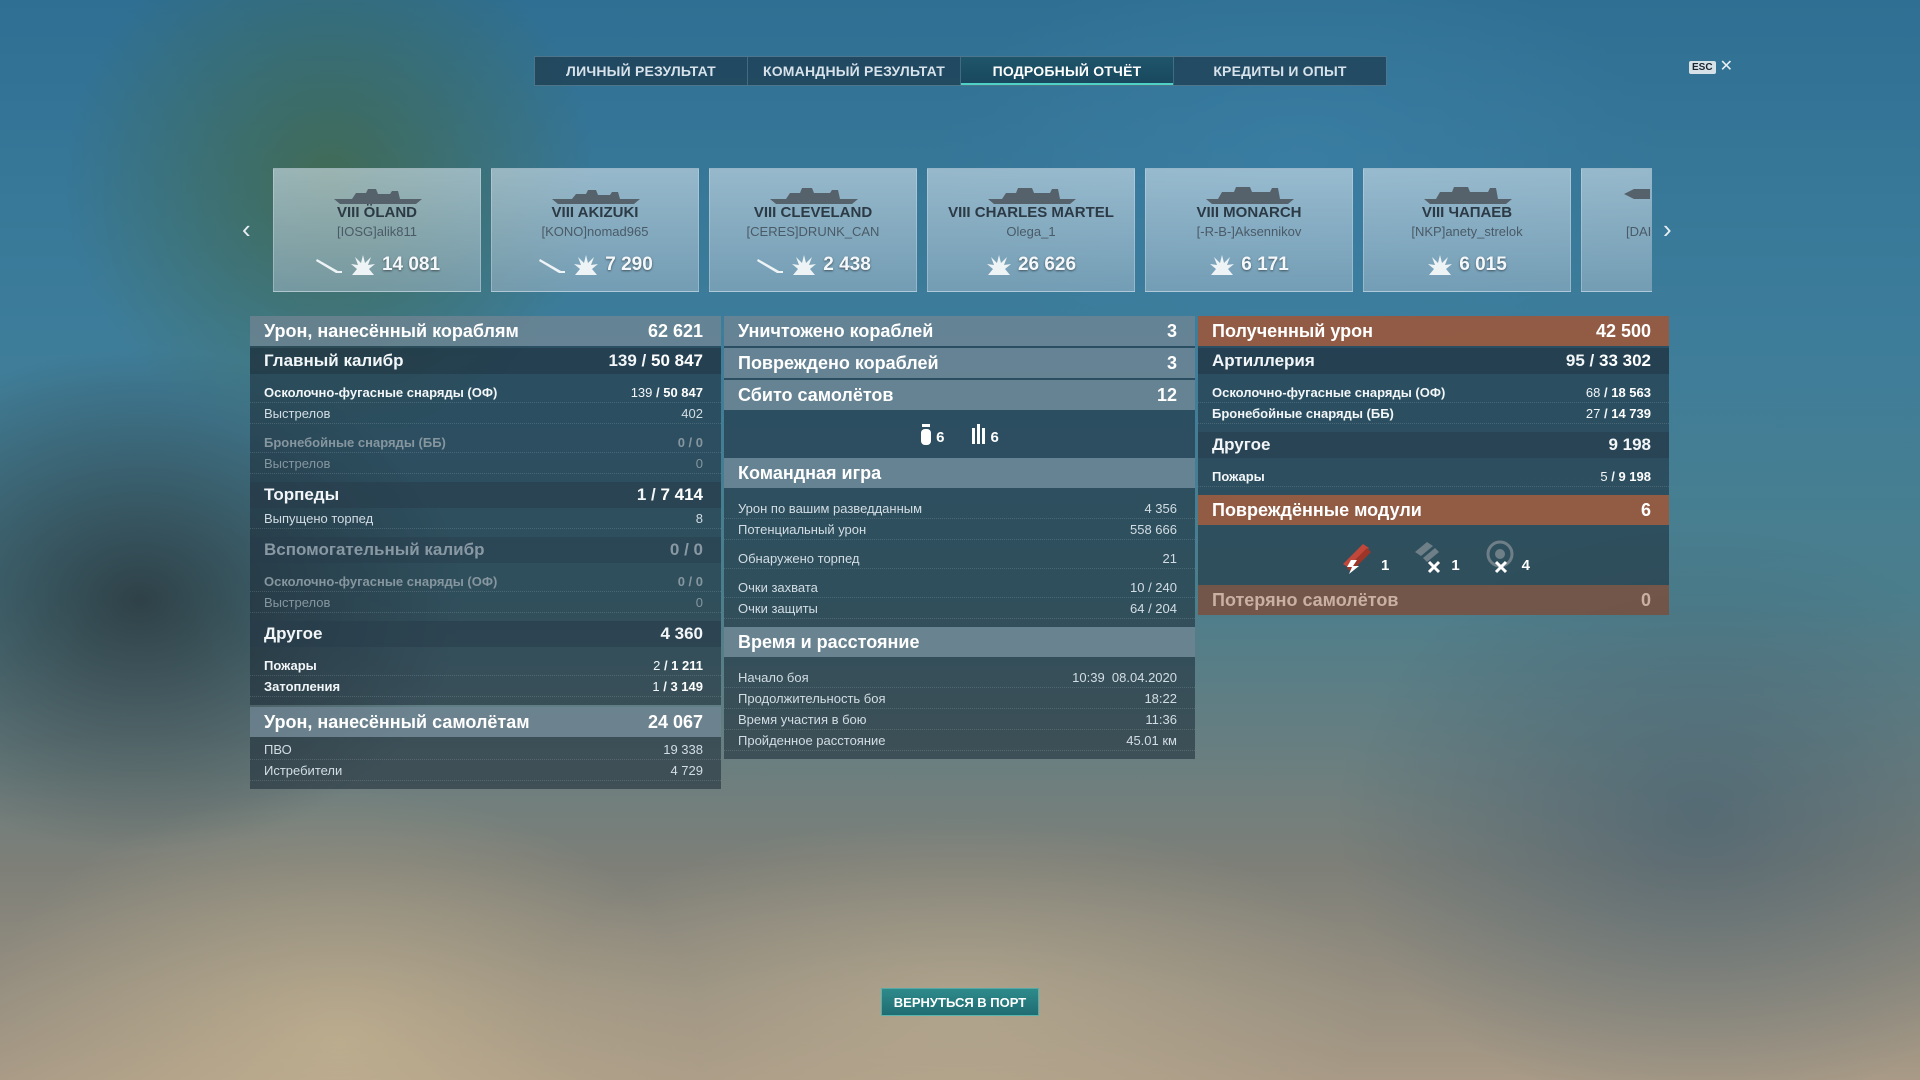 The image size is (1920, 1080). Describe the element at coordinates (830, 508) in the screenshot. I see `spotting-damage-label: Урон по вашим разведданным` at that location.